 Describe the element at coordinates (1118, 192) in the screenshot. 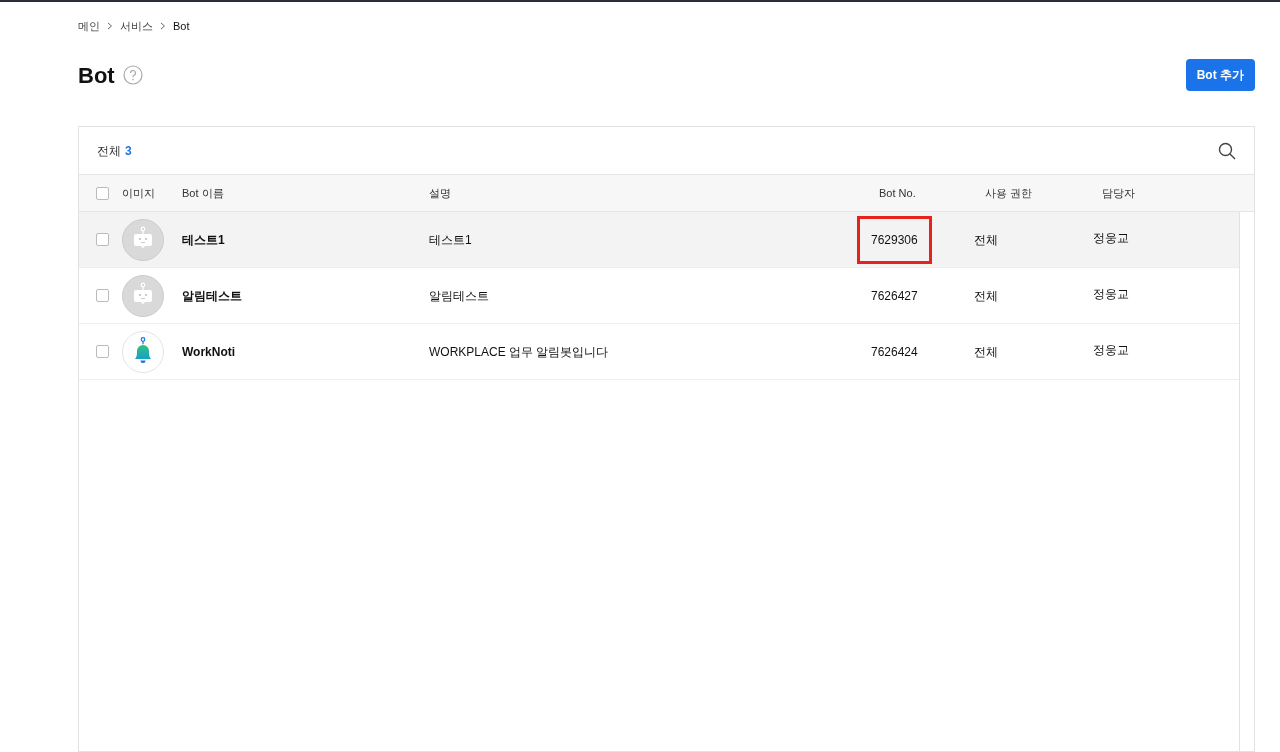

I see `column-header: 담당자` at that location.